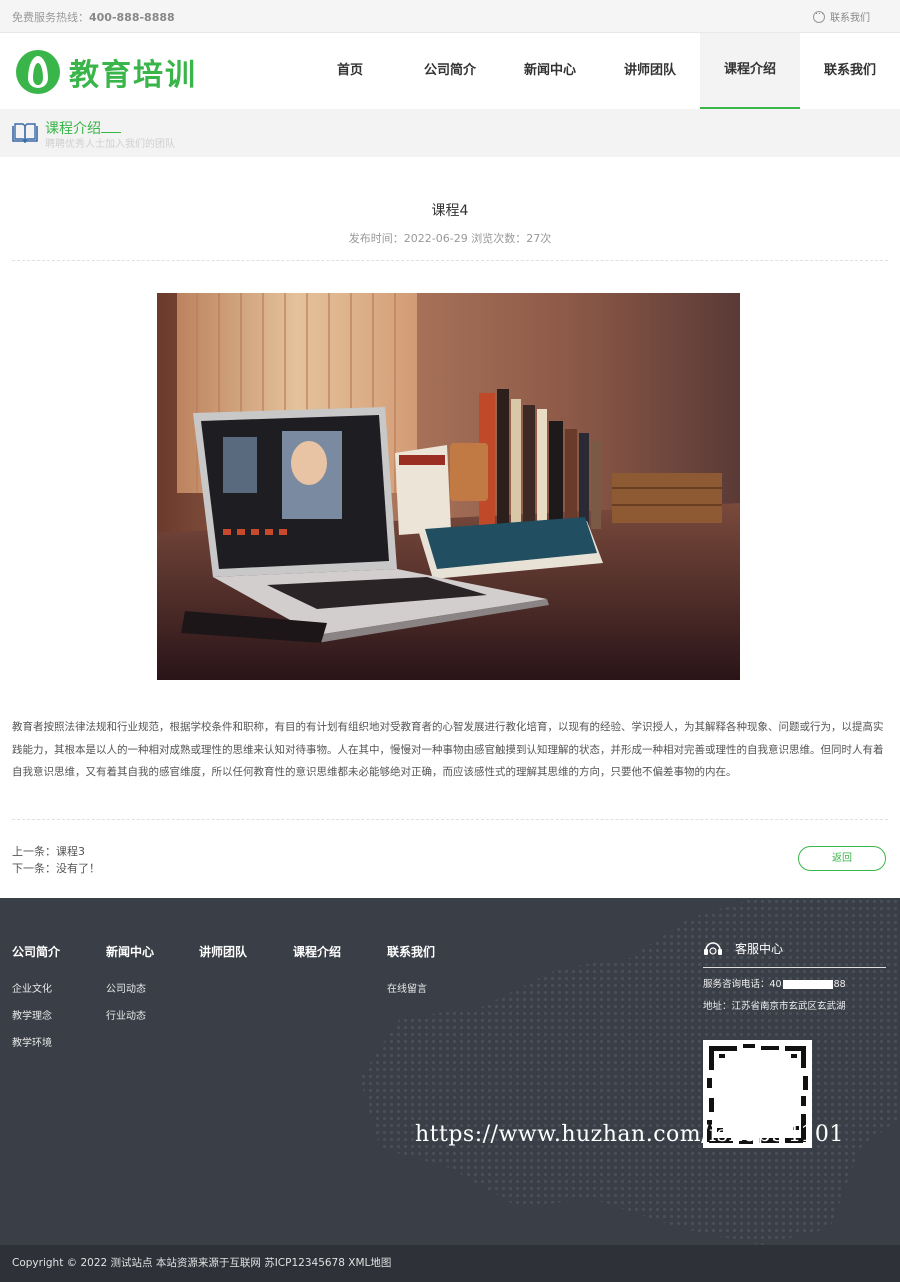  What do you see at coordinates (550, 71) in the screenshot?
I see `nav-news: 新闻中心` at bounding box center [550, 71].